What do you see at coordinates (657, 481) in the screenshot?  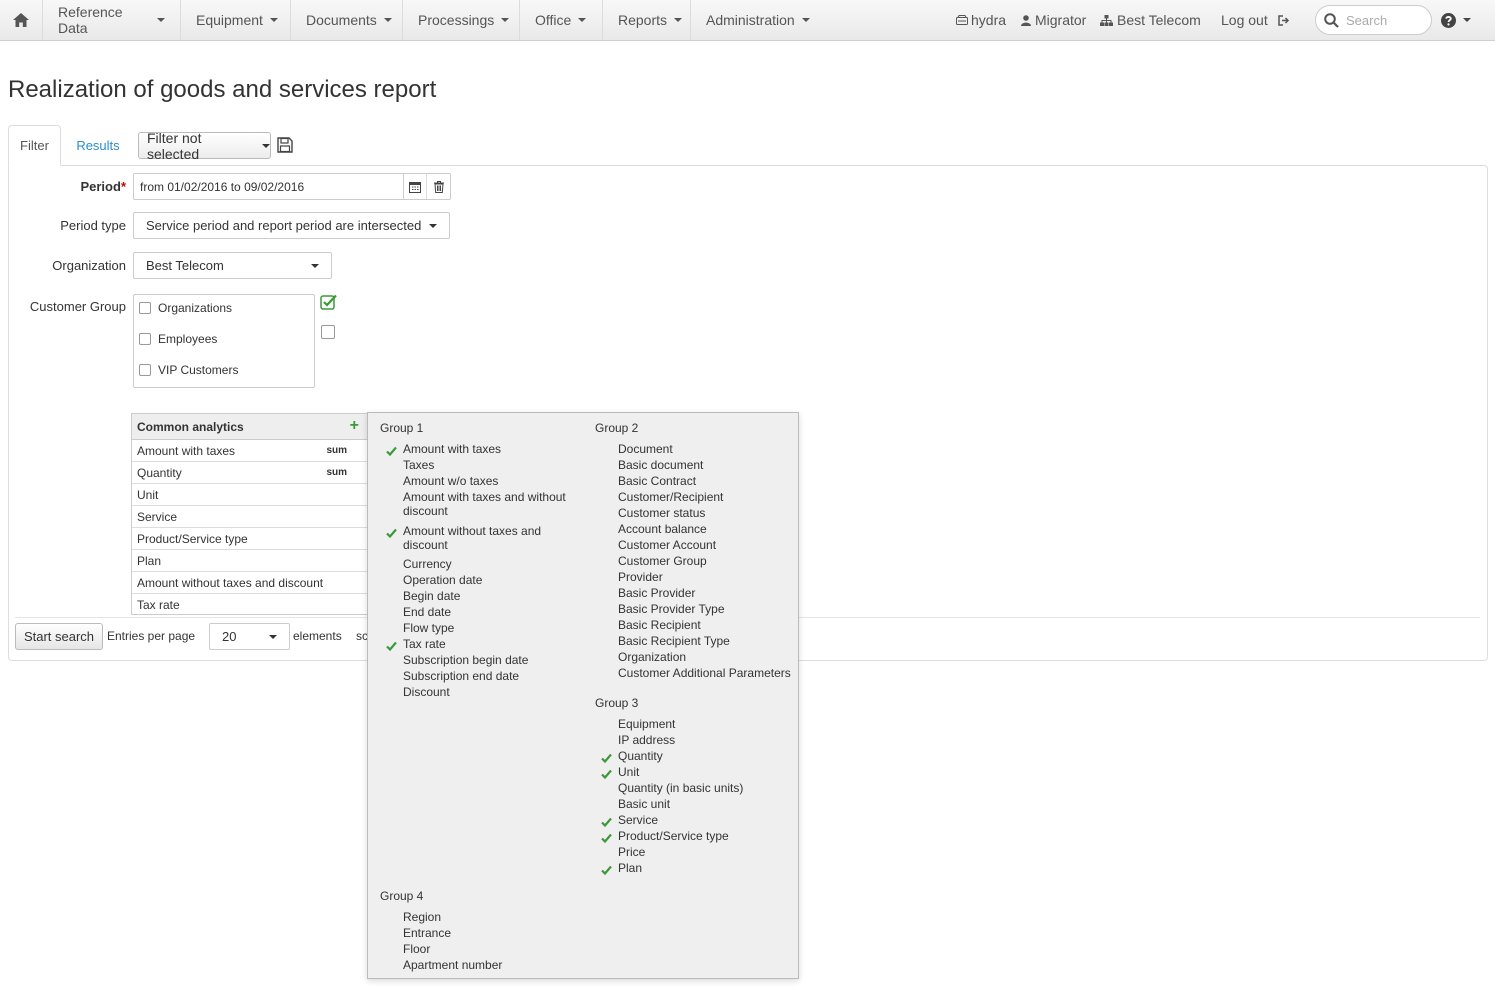 I see `analytic-option: Basic Contract` at bounding box center [657, 481].